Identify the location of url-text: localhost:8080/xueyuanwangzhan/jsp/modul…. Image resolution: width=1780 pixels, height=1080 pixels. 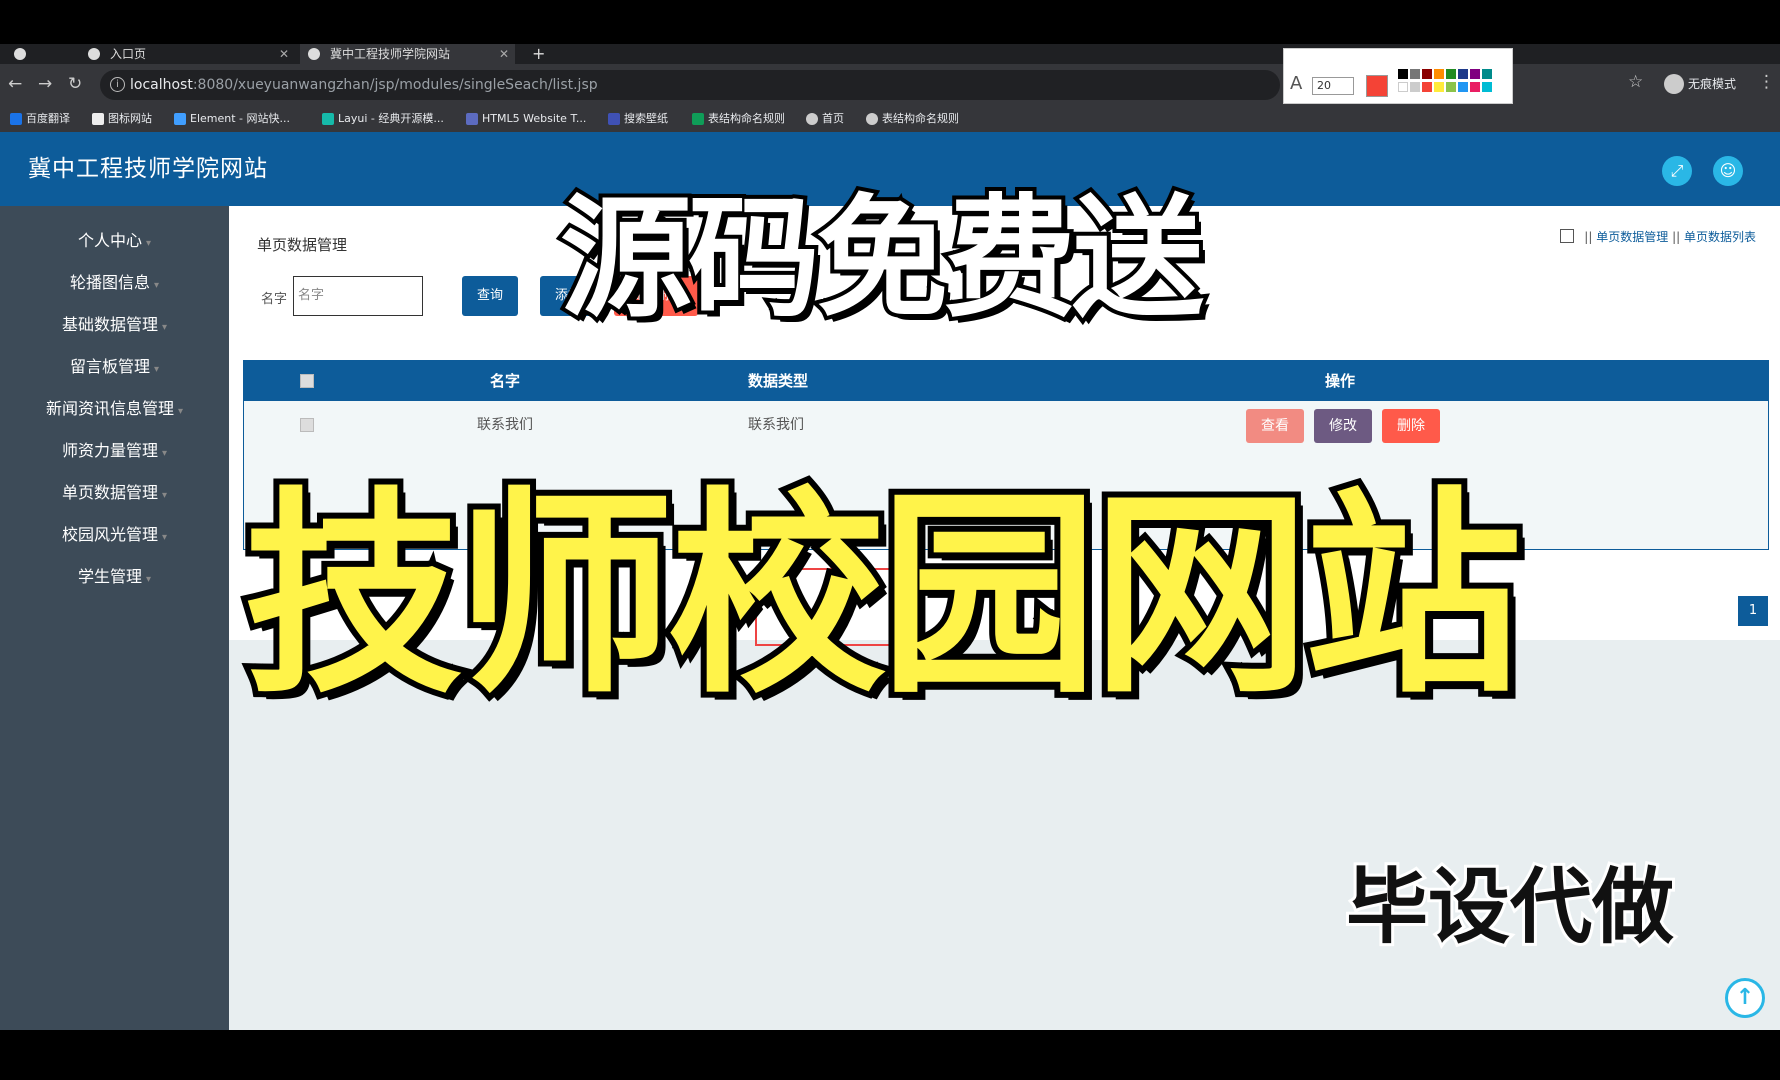
(364, 85).